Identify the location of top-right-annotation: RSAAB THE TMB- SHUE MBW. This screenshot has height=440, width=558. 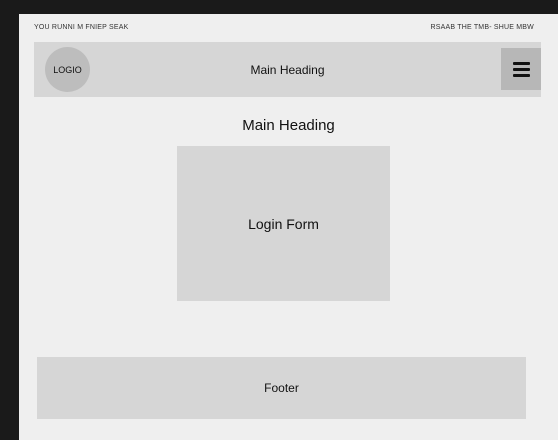
(482, 27).